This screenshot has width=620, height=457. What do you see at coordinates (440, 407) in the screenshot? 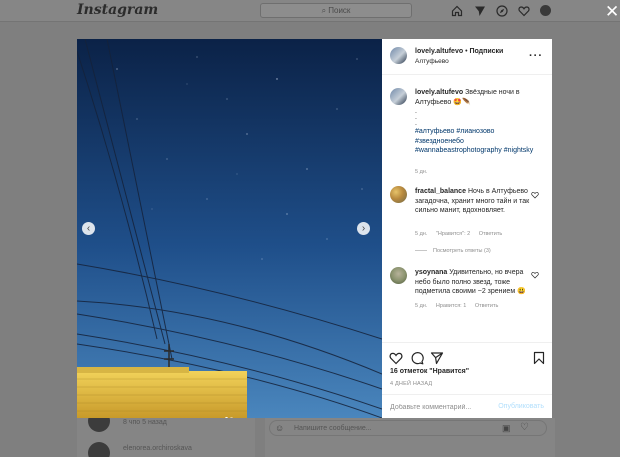
I see `add-comment-input` at bounding box center [440, 407].